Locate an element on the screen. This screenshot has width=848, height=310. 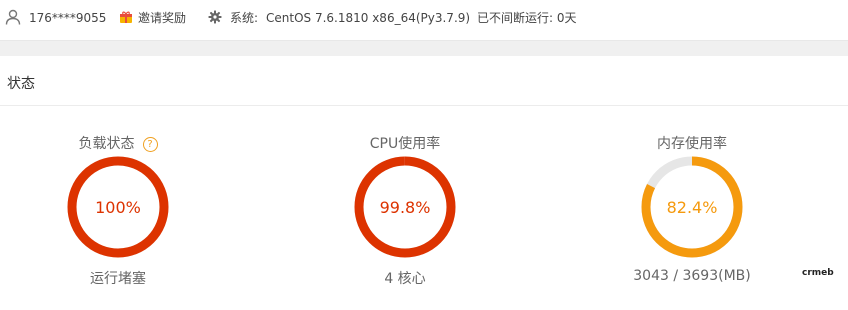
gift-icon is located at coordinates (126, 17).